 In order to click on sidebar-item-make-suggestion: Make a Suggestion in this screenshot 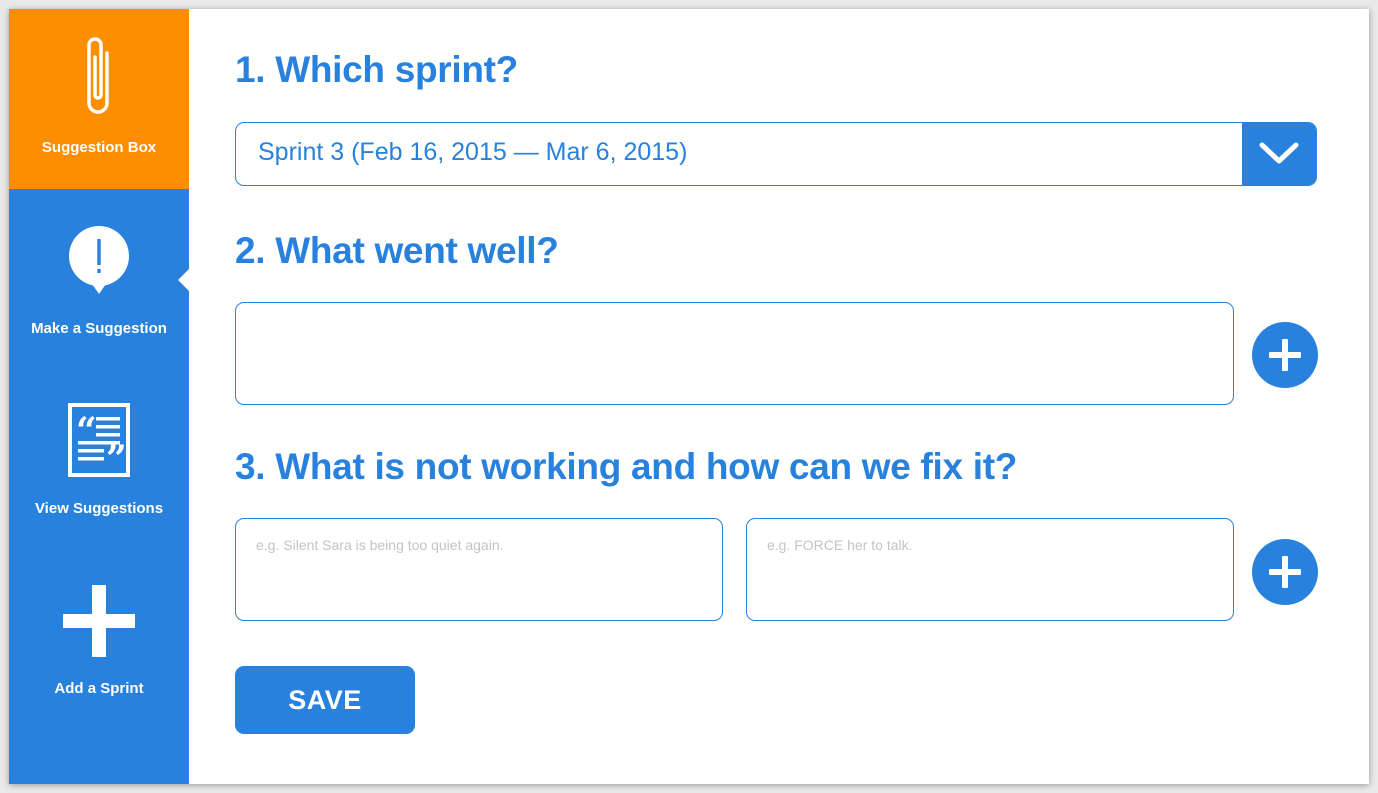, I will do `click(99, 279)`.